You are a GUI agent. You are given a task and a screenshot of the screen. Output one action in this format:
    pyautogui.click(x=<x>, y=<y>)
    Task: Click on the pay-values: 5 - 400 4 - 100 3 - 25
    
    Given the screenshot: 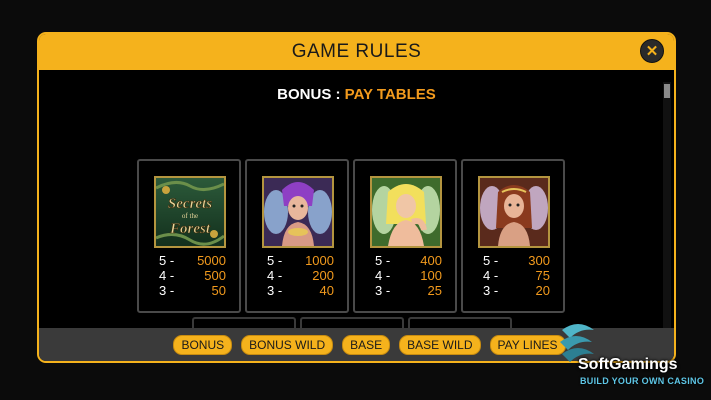 What is the action you would take?
    pyautogui.click(x=408, y=275)
    